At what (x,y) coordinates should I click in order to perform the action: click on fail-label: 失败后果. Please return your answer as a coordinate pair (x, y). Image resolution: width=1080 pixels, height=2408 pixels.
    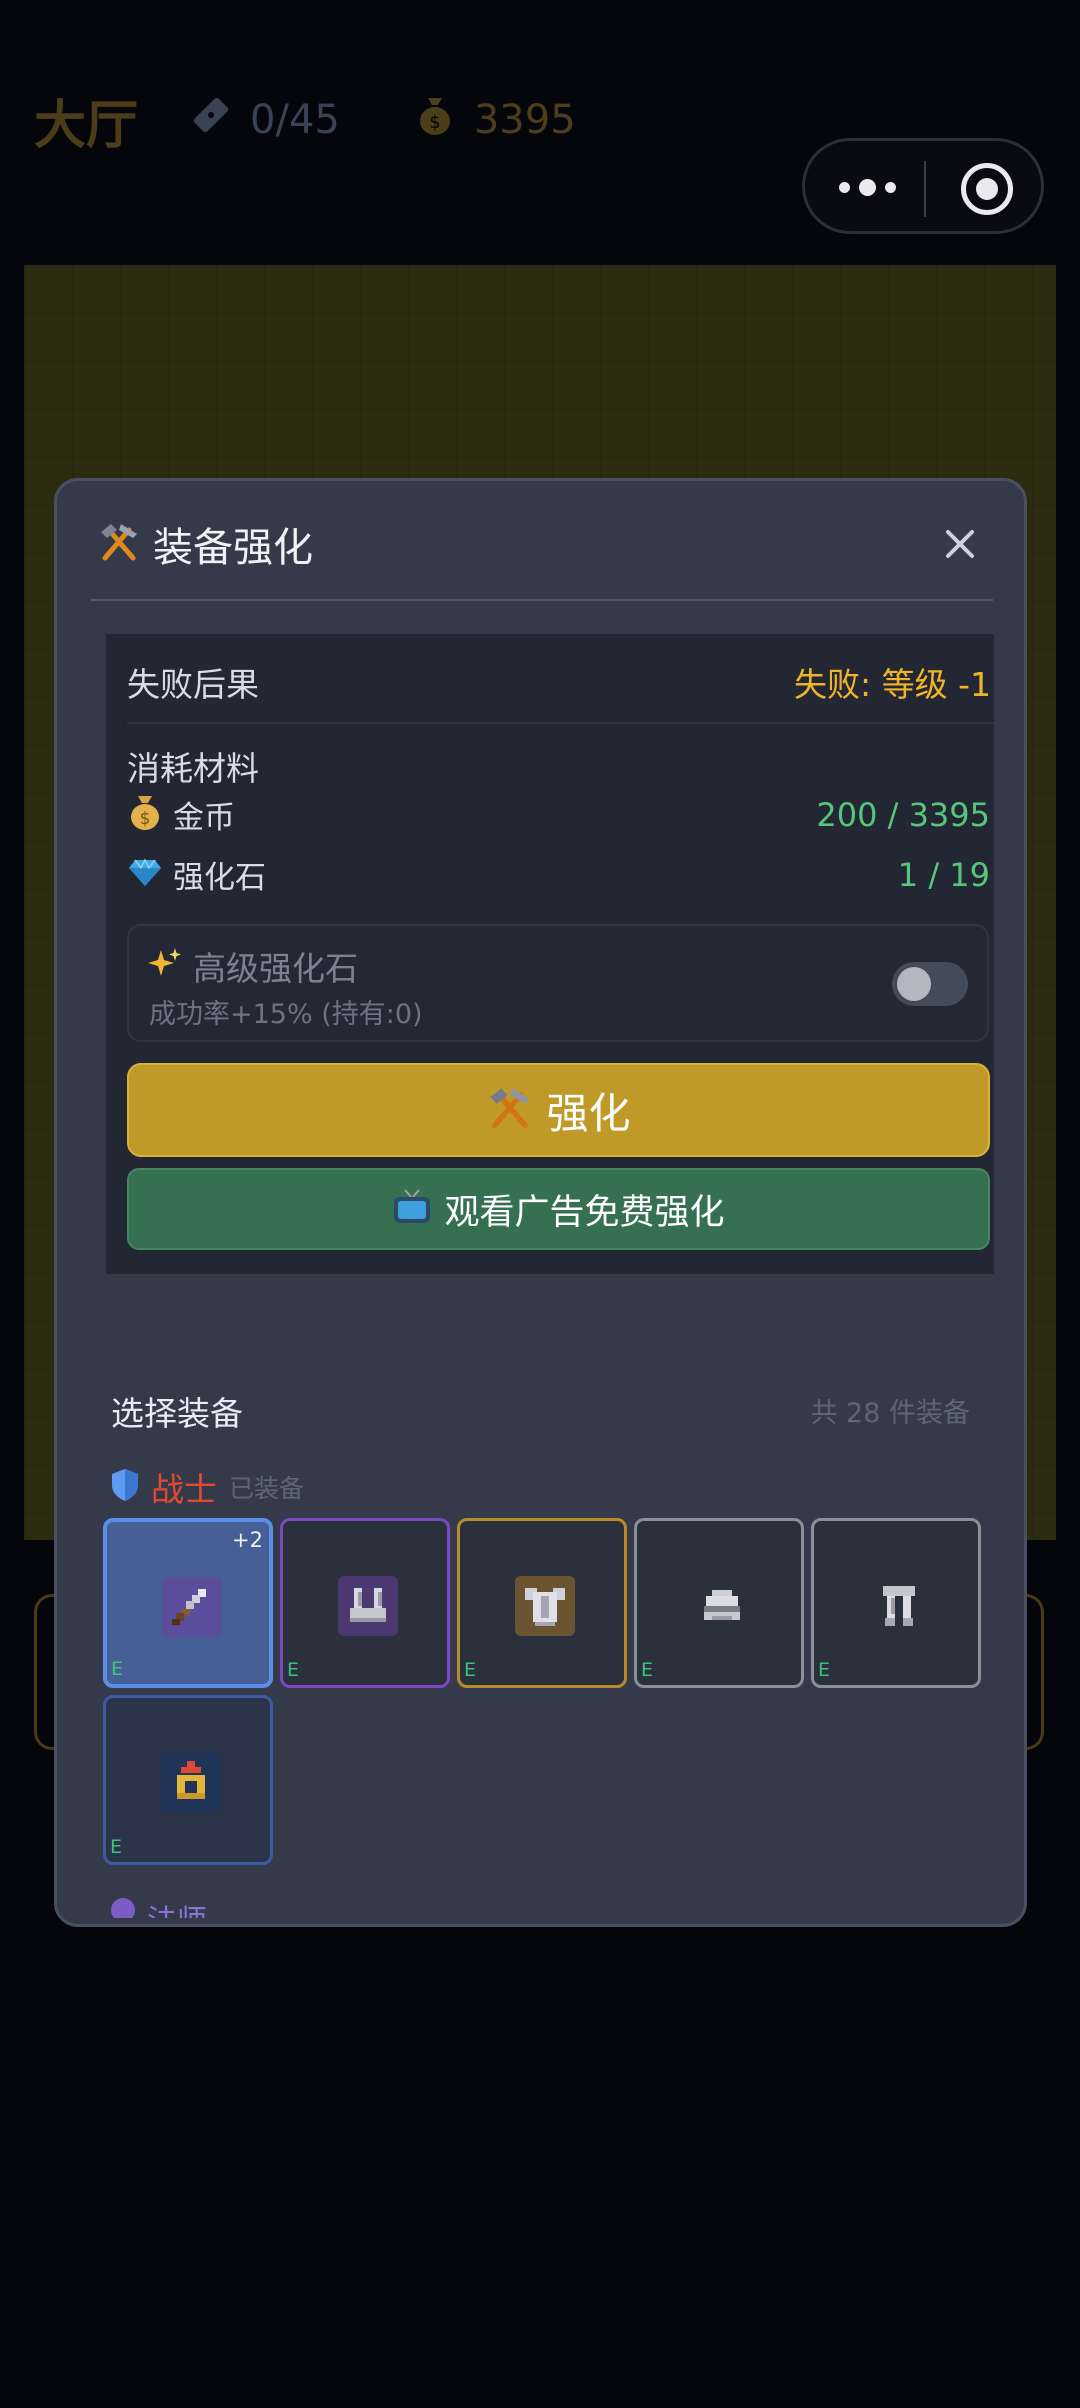
    Looking at the image, I should click on (193, 684).